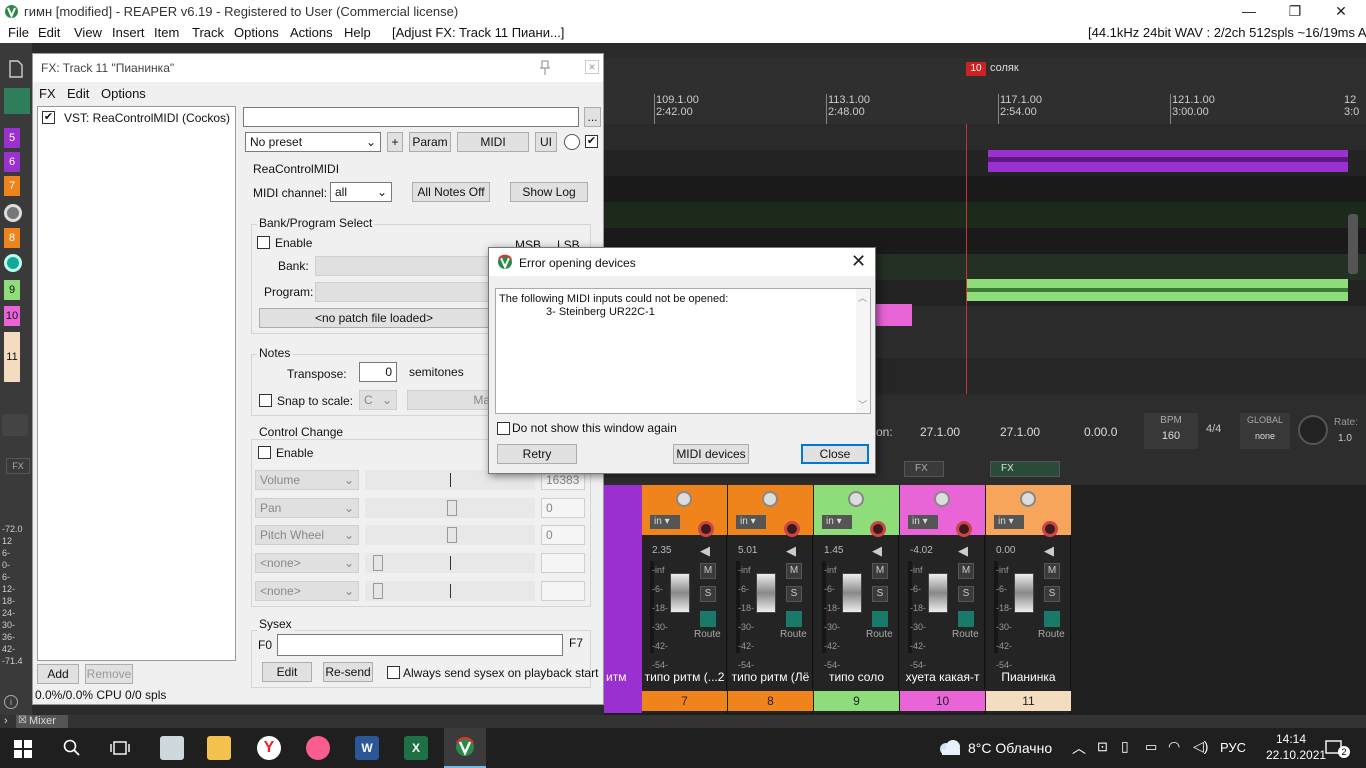  What do you see at coordinates (591, 141) in the screenshot?
I see `bypass-checkbox: ✔` at bounding box center [591, 141].